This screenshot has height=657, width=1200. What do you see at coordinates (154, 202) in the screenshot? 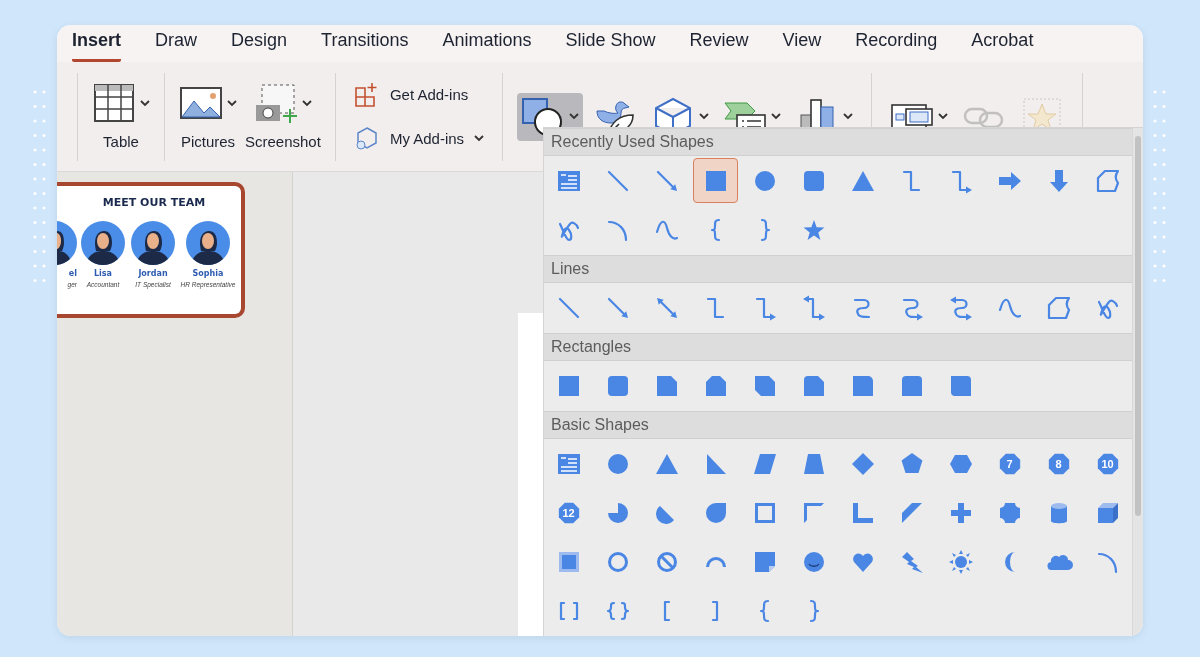
I see `slide-title: MEET OUR TEAM` at bounding box center [154, 202].